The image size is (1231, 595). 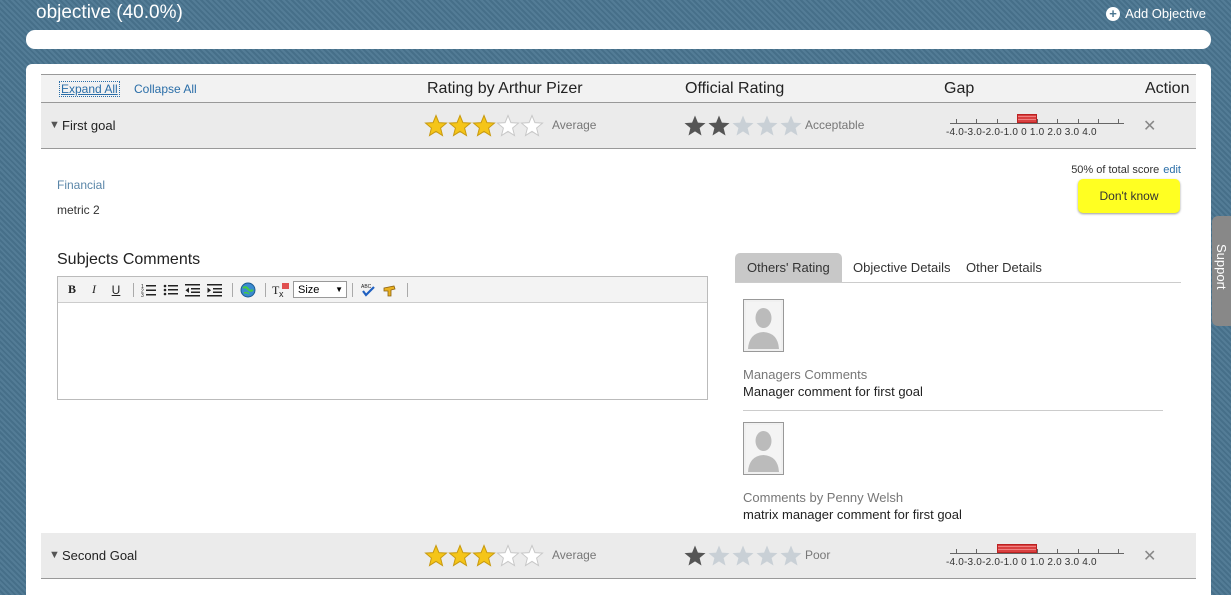 I want to click on svg-text: 3, so click(x=142, y=295).